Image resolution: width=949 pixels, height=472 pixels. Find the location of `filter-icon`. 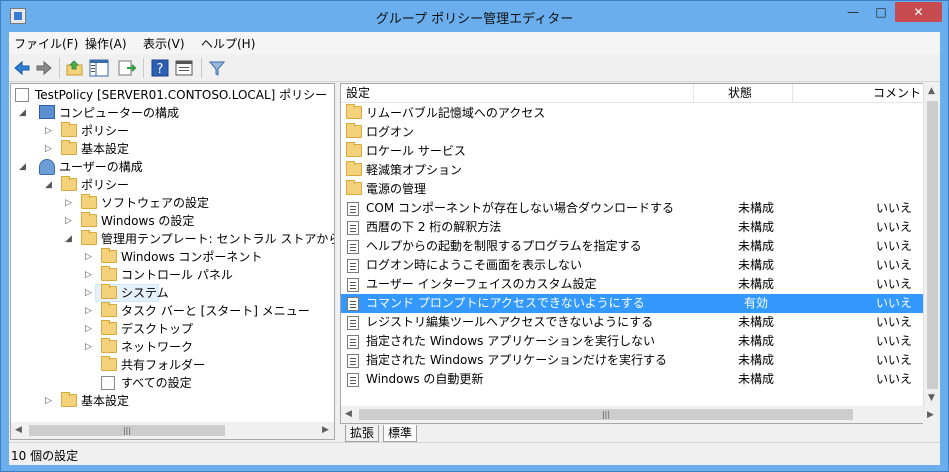

filter-icon is located at coordinates (217, 68).